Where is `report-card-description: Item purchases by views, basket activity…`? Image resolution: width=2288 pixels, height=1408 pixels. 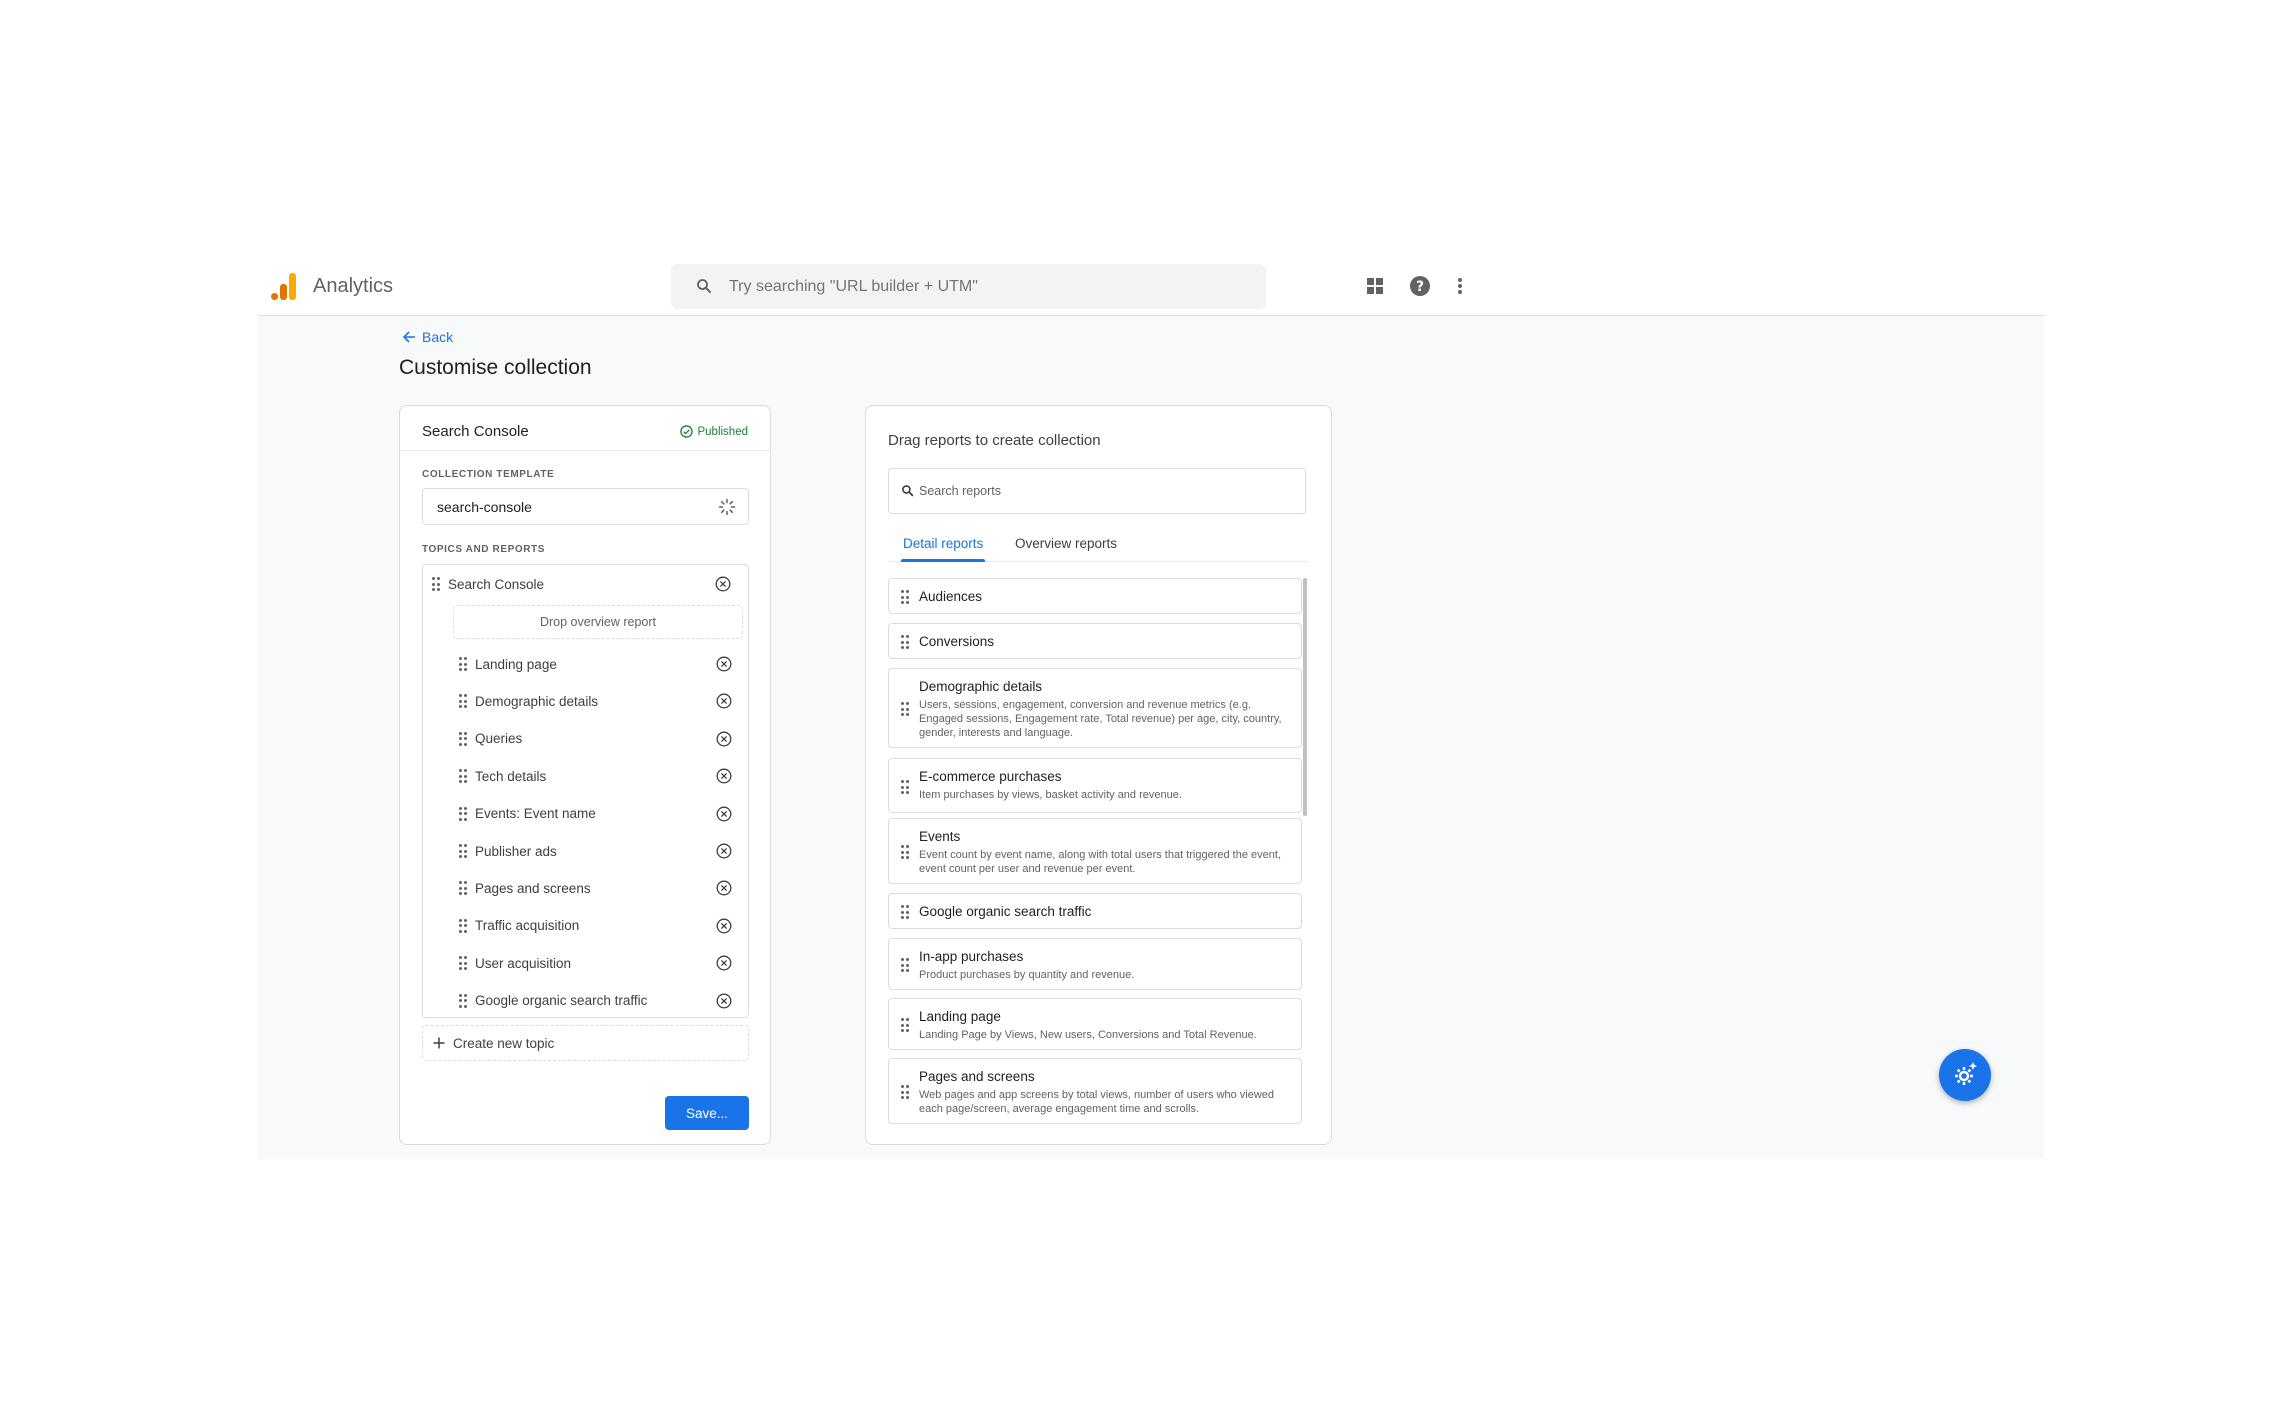 report-card-description: Item purchases by views, basket activity… is located at coordinates (1050, 795).